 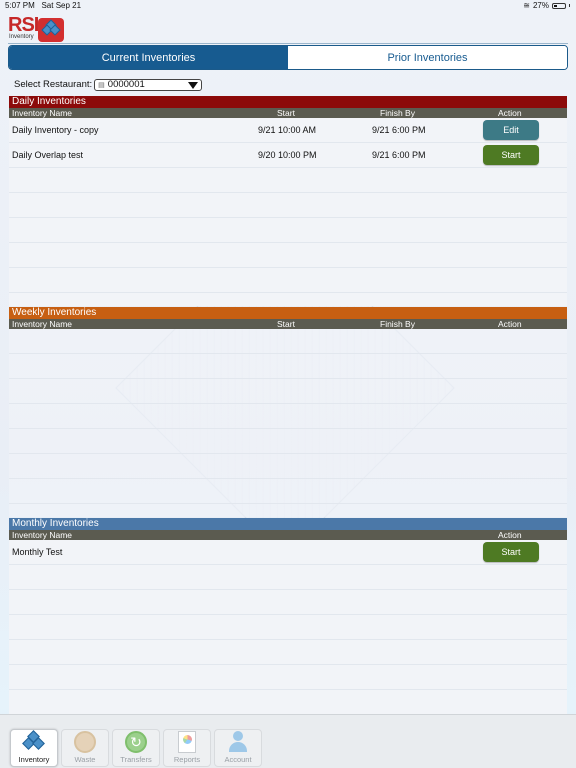 What do you see at coordinates (34, 759) in the screenshot?
I see `tab-inventory-label: Inventory` at bounding box center [34, 759].